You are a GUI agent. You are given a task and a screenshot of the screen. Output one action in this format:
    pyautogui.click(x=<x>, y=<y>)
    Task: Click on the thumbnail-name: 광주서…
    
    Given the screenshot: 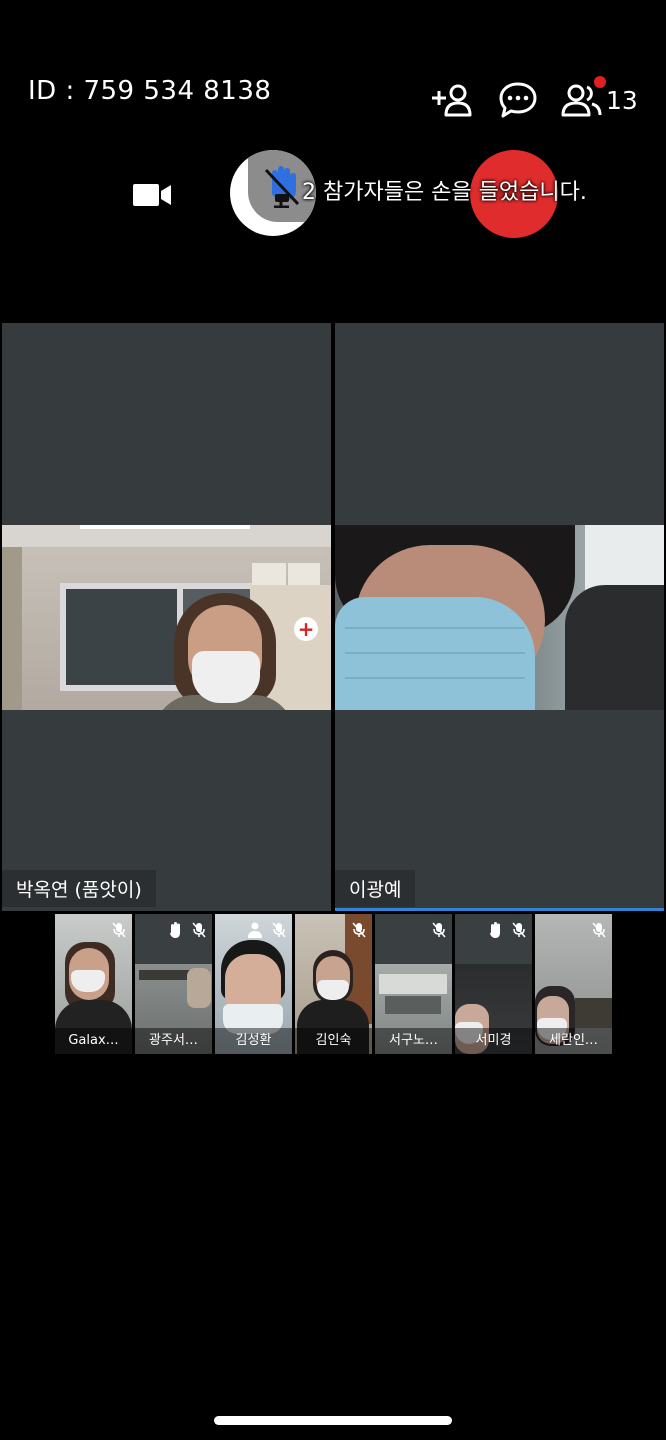 What is the action you would take?
    pyautogui.click(x=173, y=1041)
    